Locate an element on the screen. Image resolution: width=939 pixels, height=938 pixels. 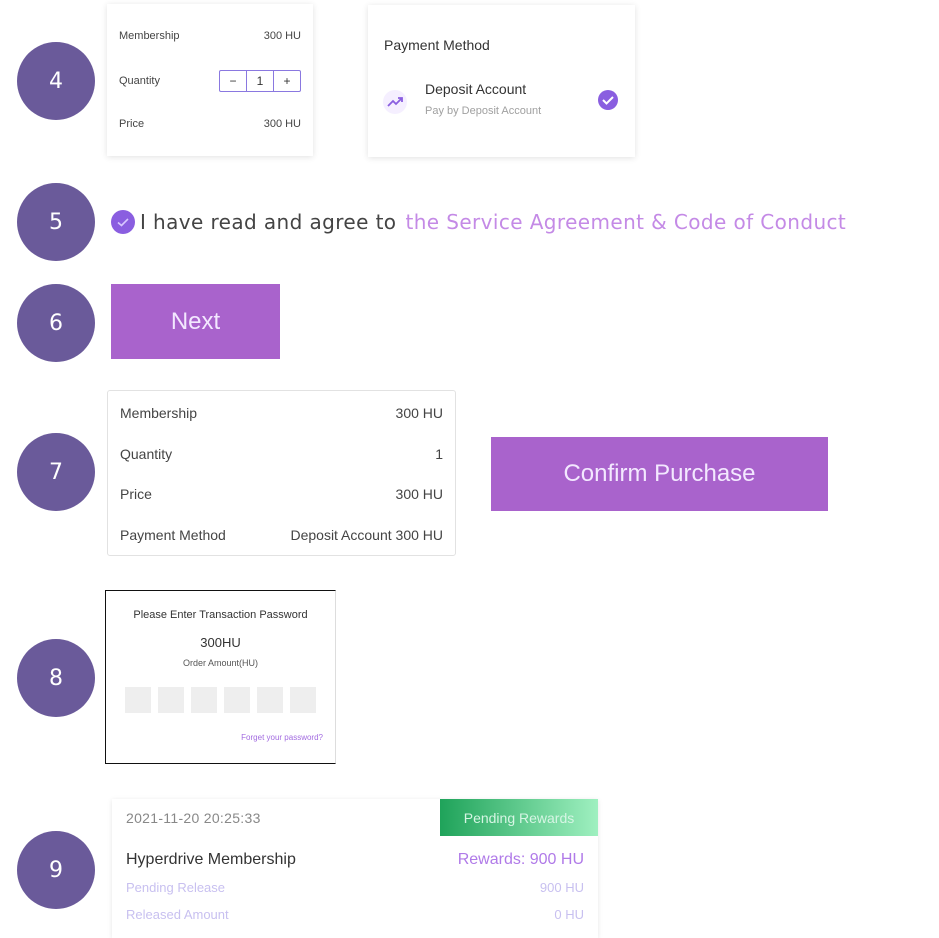
quantity-input: 1 is located at coordinates (259, 81).